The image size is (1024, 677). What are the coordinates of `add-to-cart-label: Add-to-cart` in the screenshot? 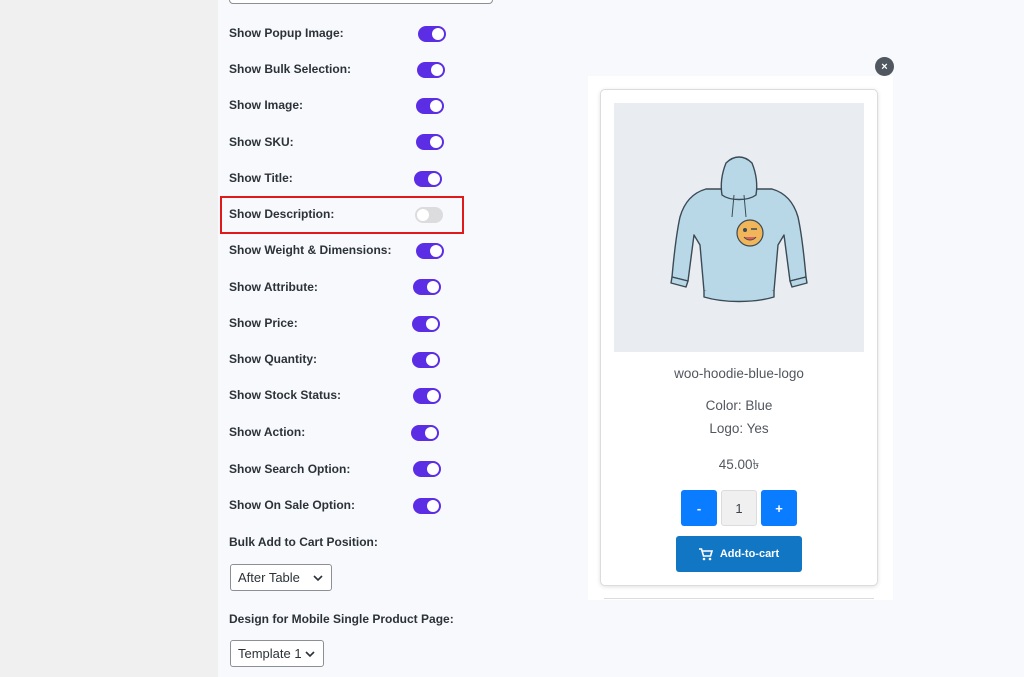 It's located at (749, 554).